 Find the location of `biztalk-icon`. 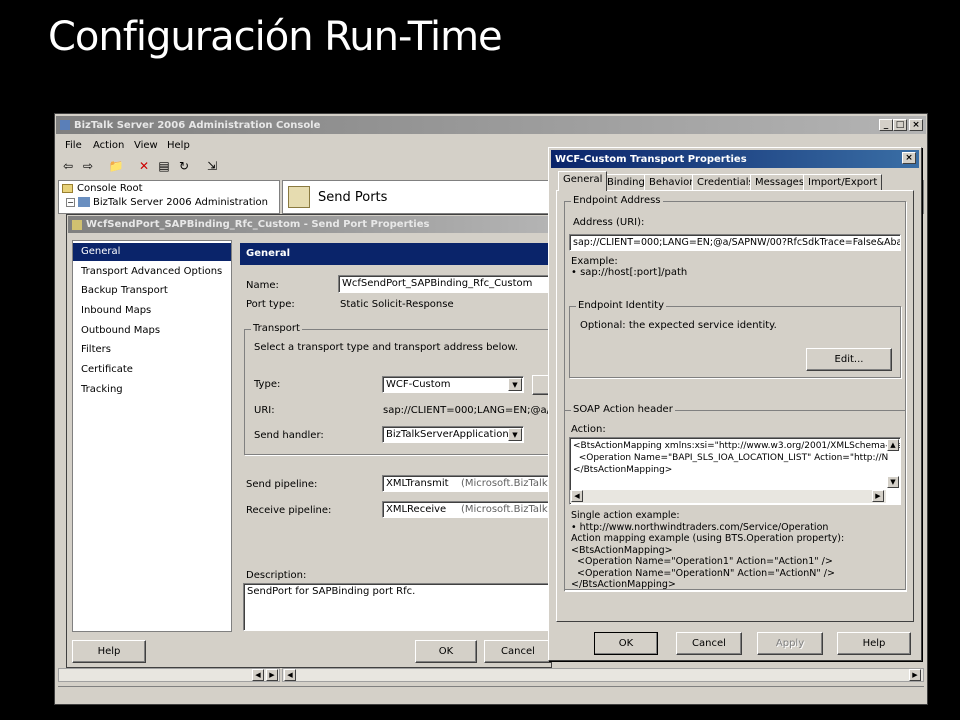

biztalk-icon is located at coordinates (84, 202).